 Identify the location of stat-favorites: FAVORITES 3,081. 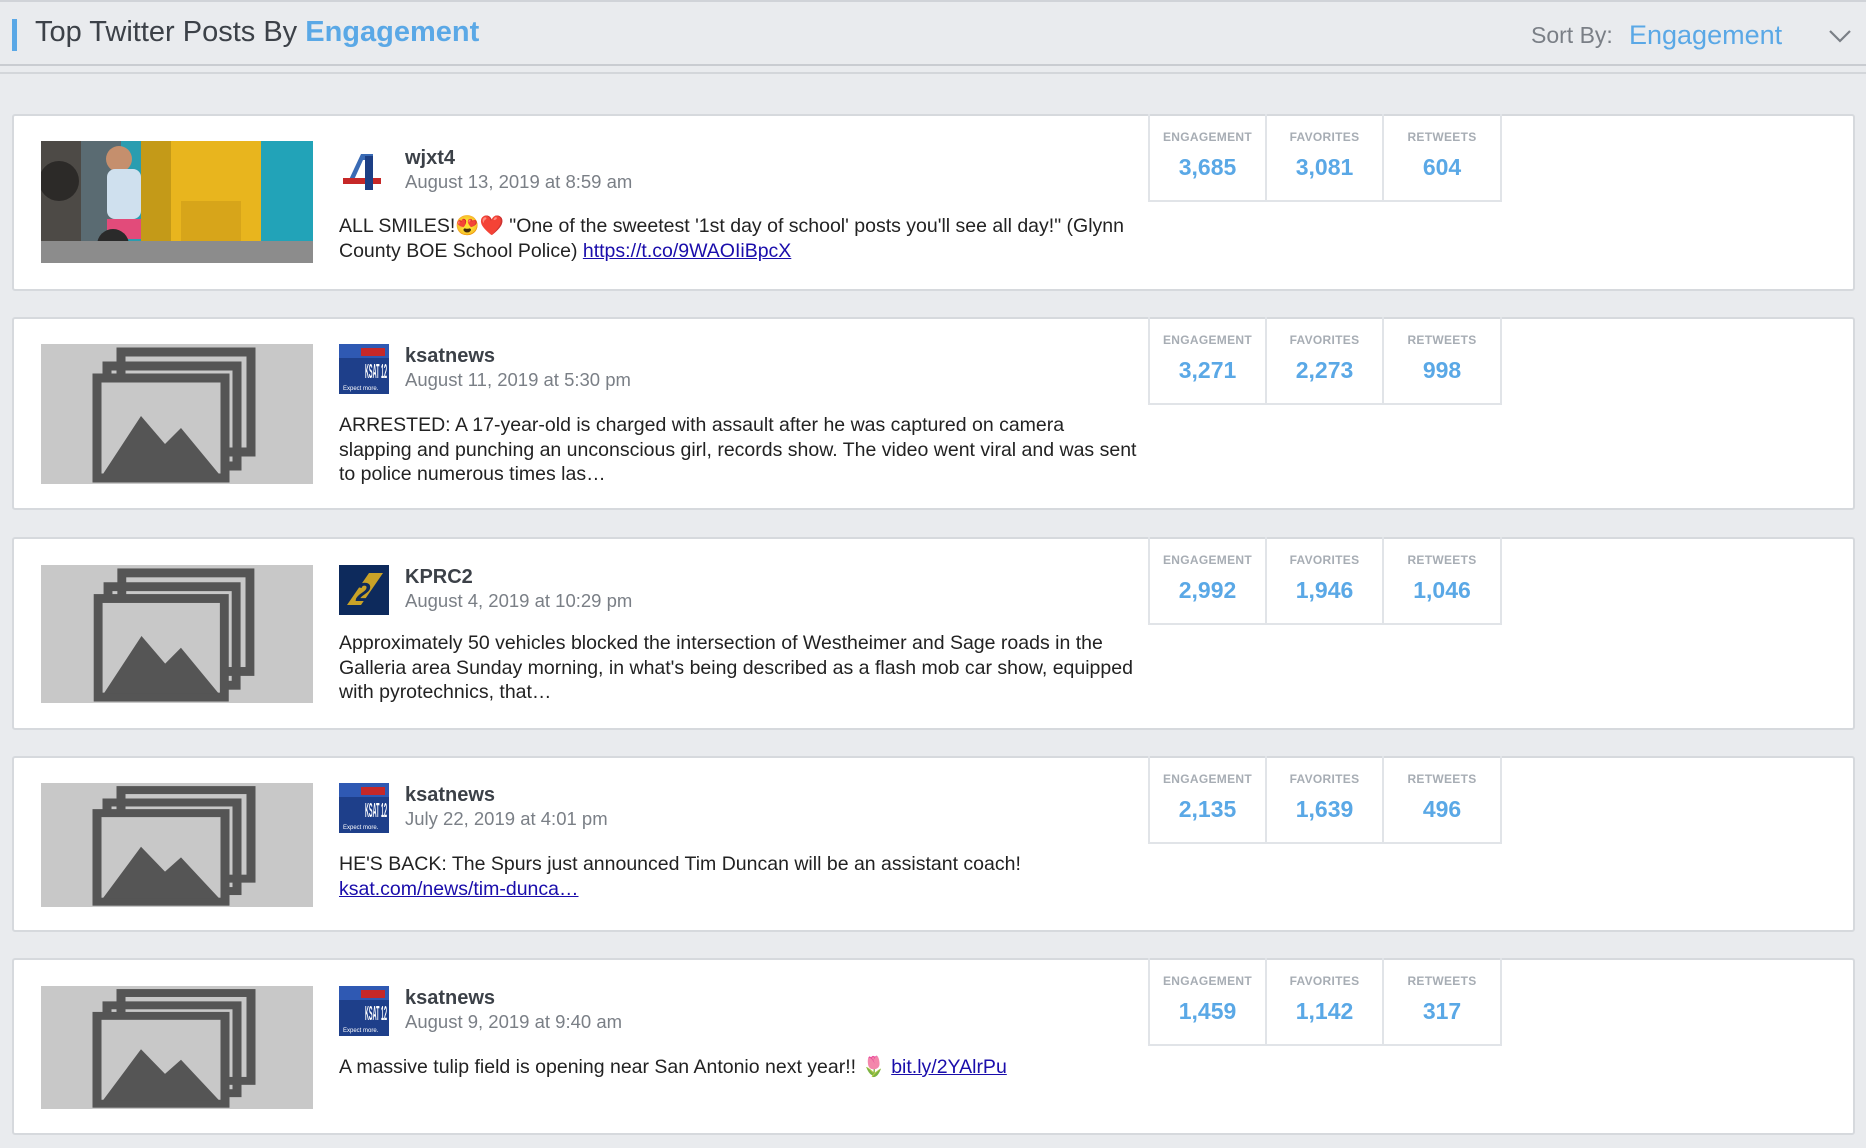
(1325, 157).